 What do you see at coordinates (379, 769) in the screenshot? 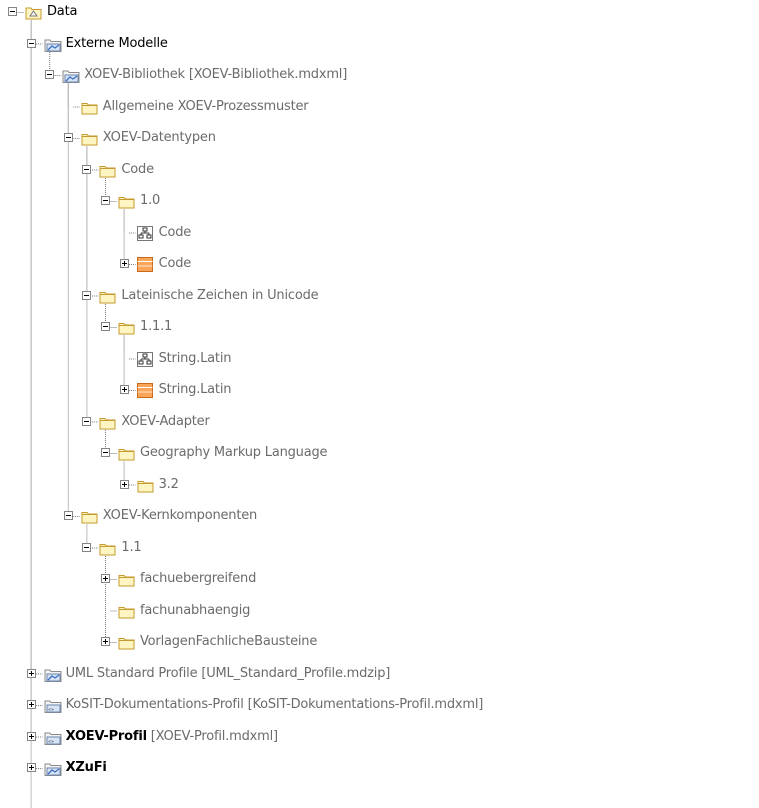
I see `tree-node: XZuFi` at bounding box center [379, 769].